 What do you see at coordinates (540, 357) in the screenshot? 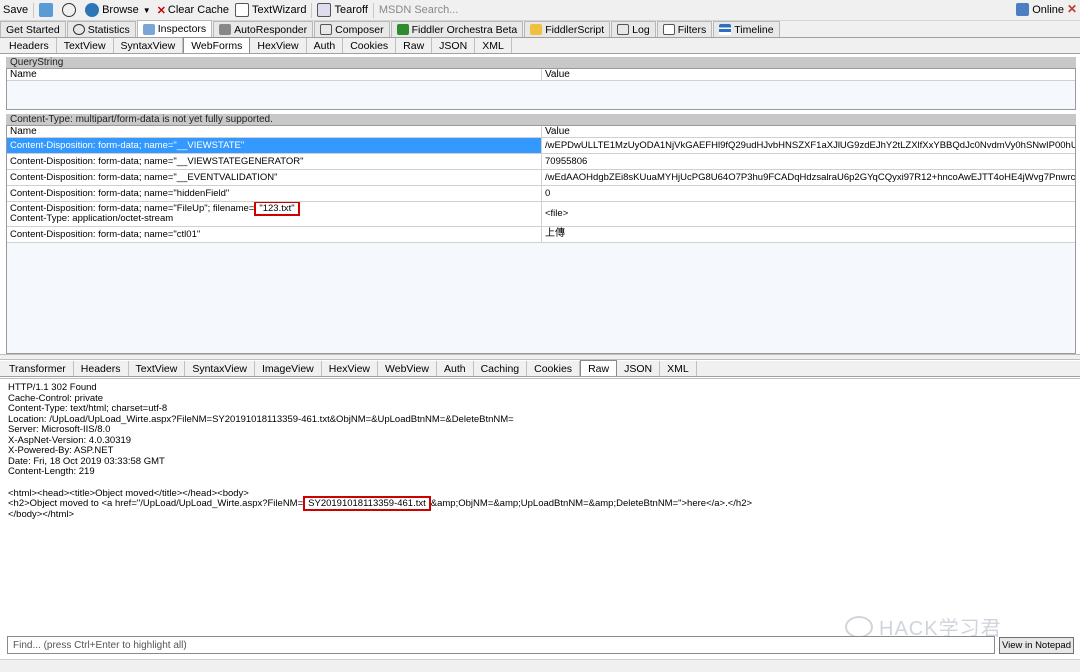
I see `pane-splitter` at bounding box center [540, 357].